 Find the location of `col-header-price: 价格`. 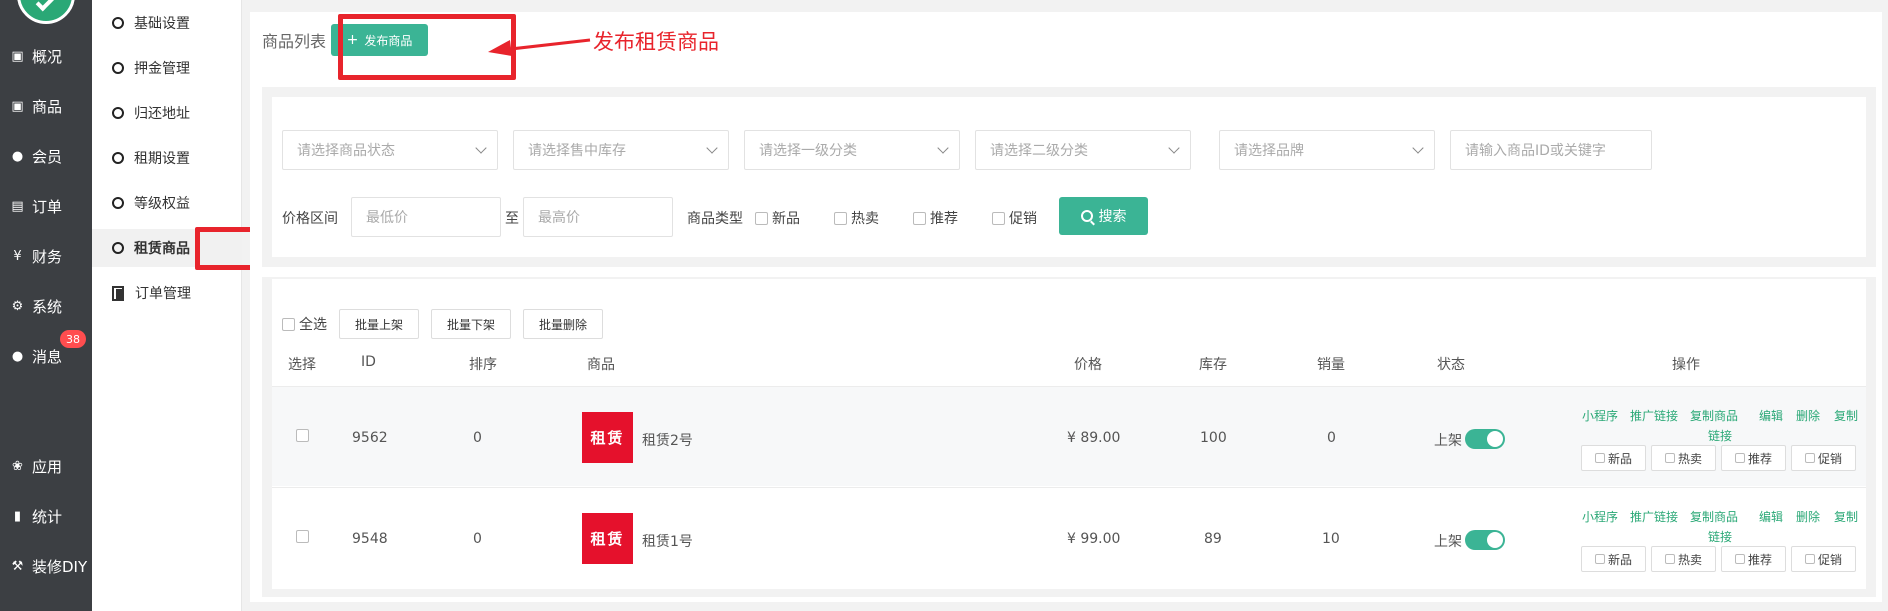

col-header-price: 价格 is located at coordinates (1088, 365).